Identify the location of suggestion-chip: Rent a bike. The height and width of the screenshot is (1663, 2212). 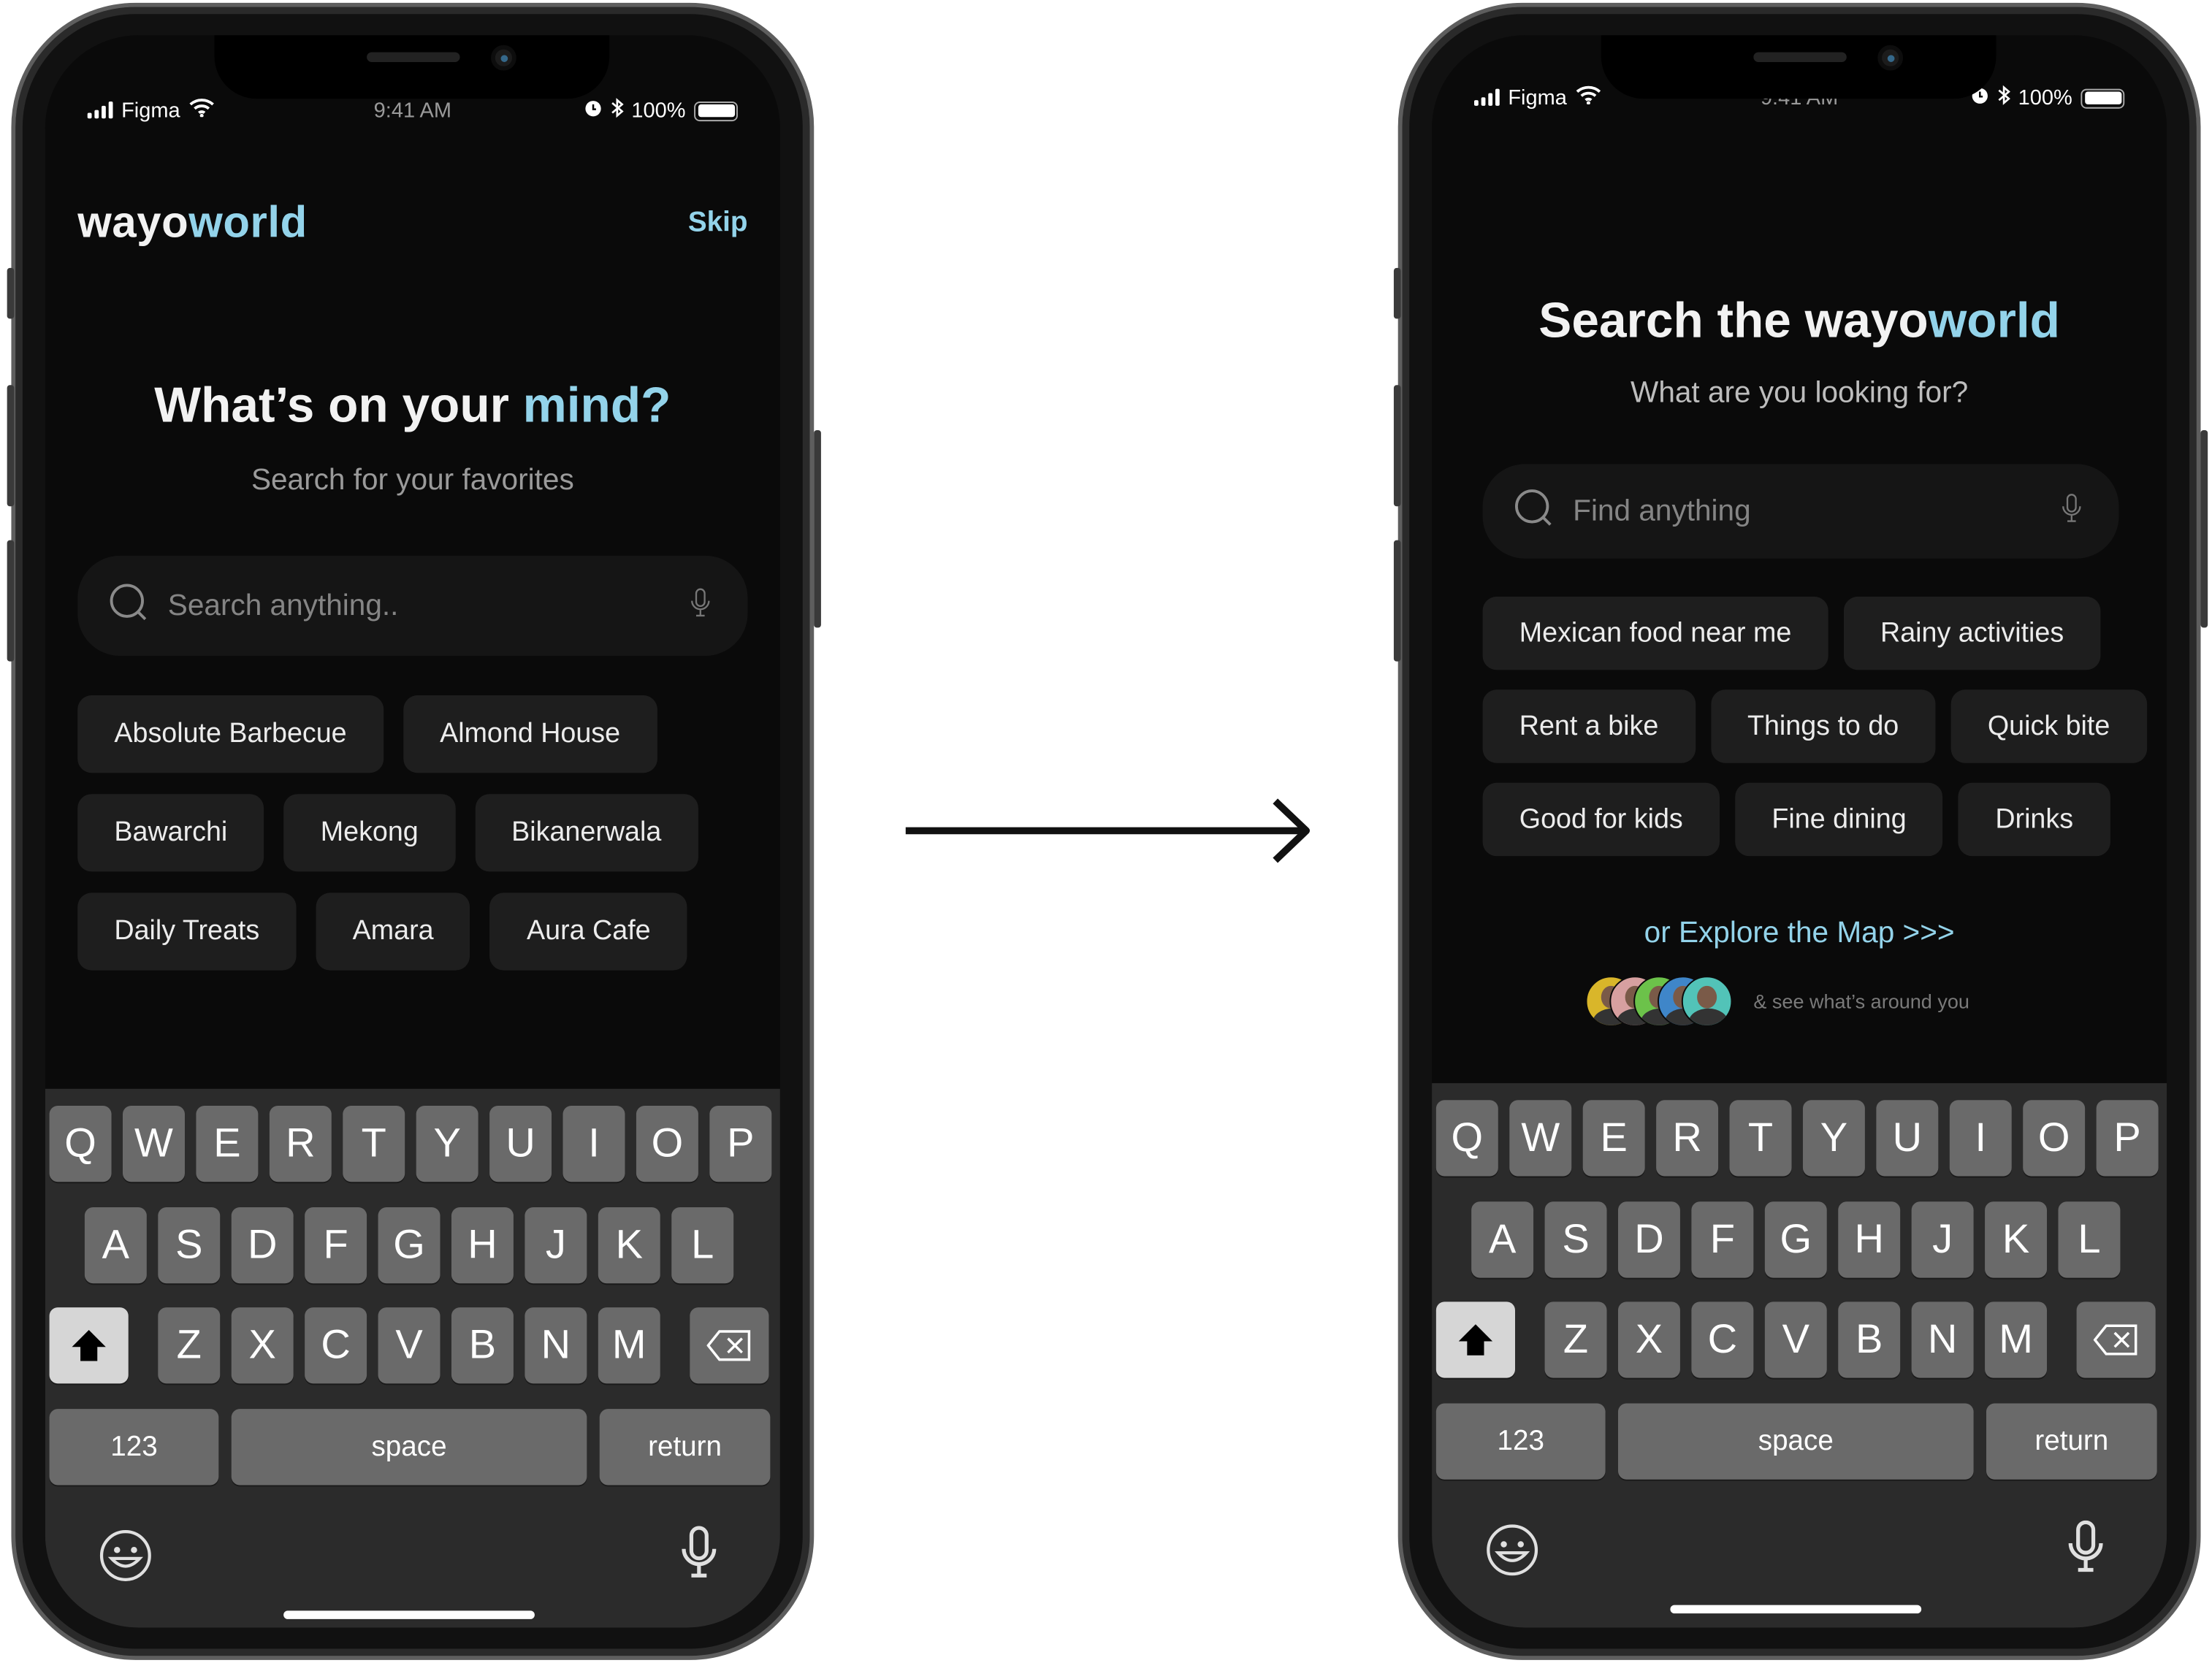
(1589, 726).